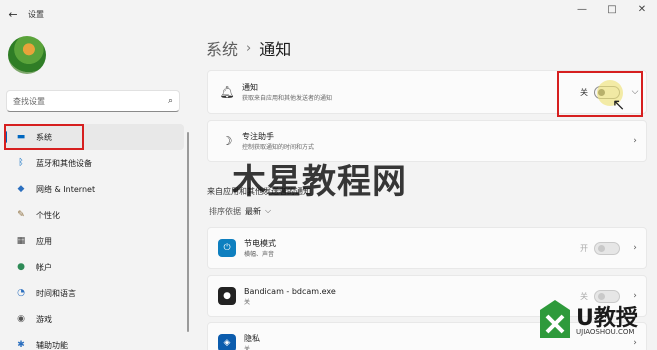 The image size is (657, 350). I want to click on sidebar-item: ● 帐户, so click(94, 267).